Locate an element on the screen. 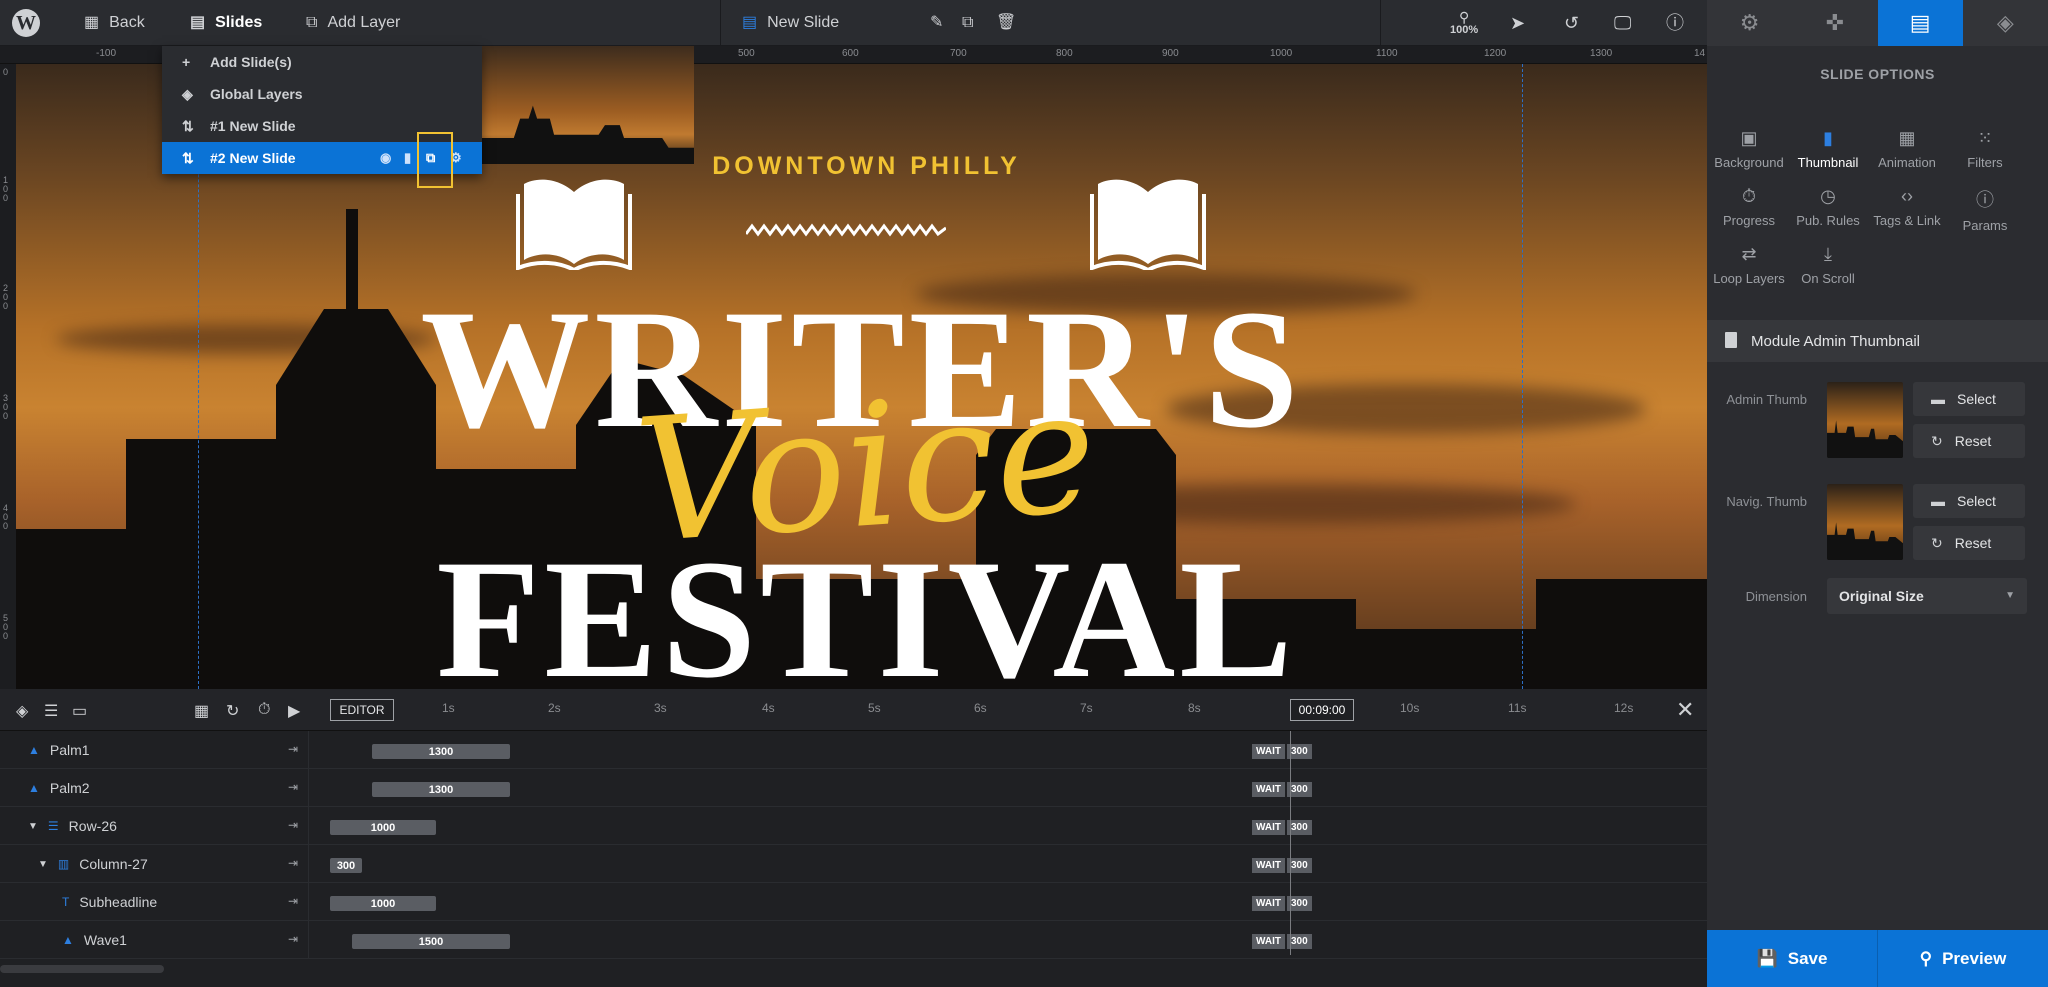 The image size is (2048, 987). select-tool-button: ➤ is located at coordinates (1517, 23).